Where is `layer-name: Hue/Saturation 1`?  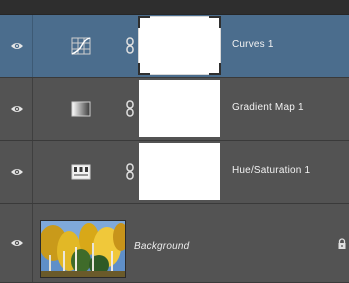
layer-name: Hue/Saturation 1 is located at coordinates (271, 170).